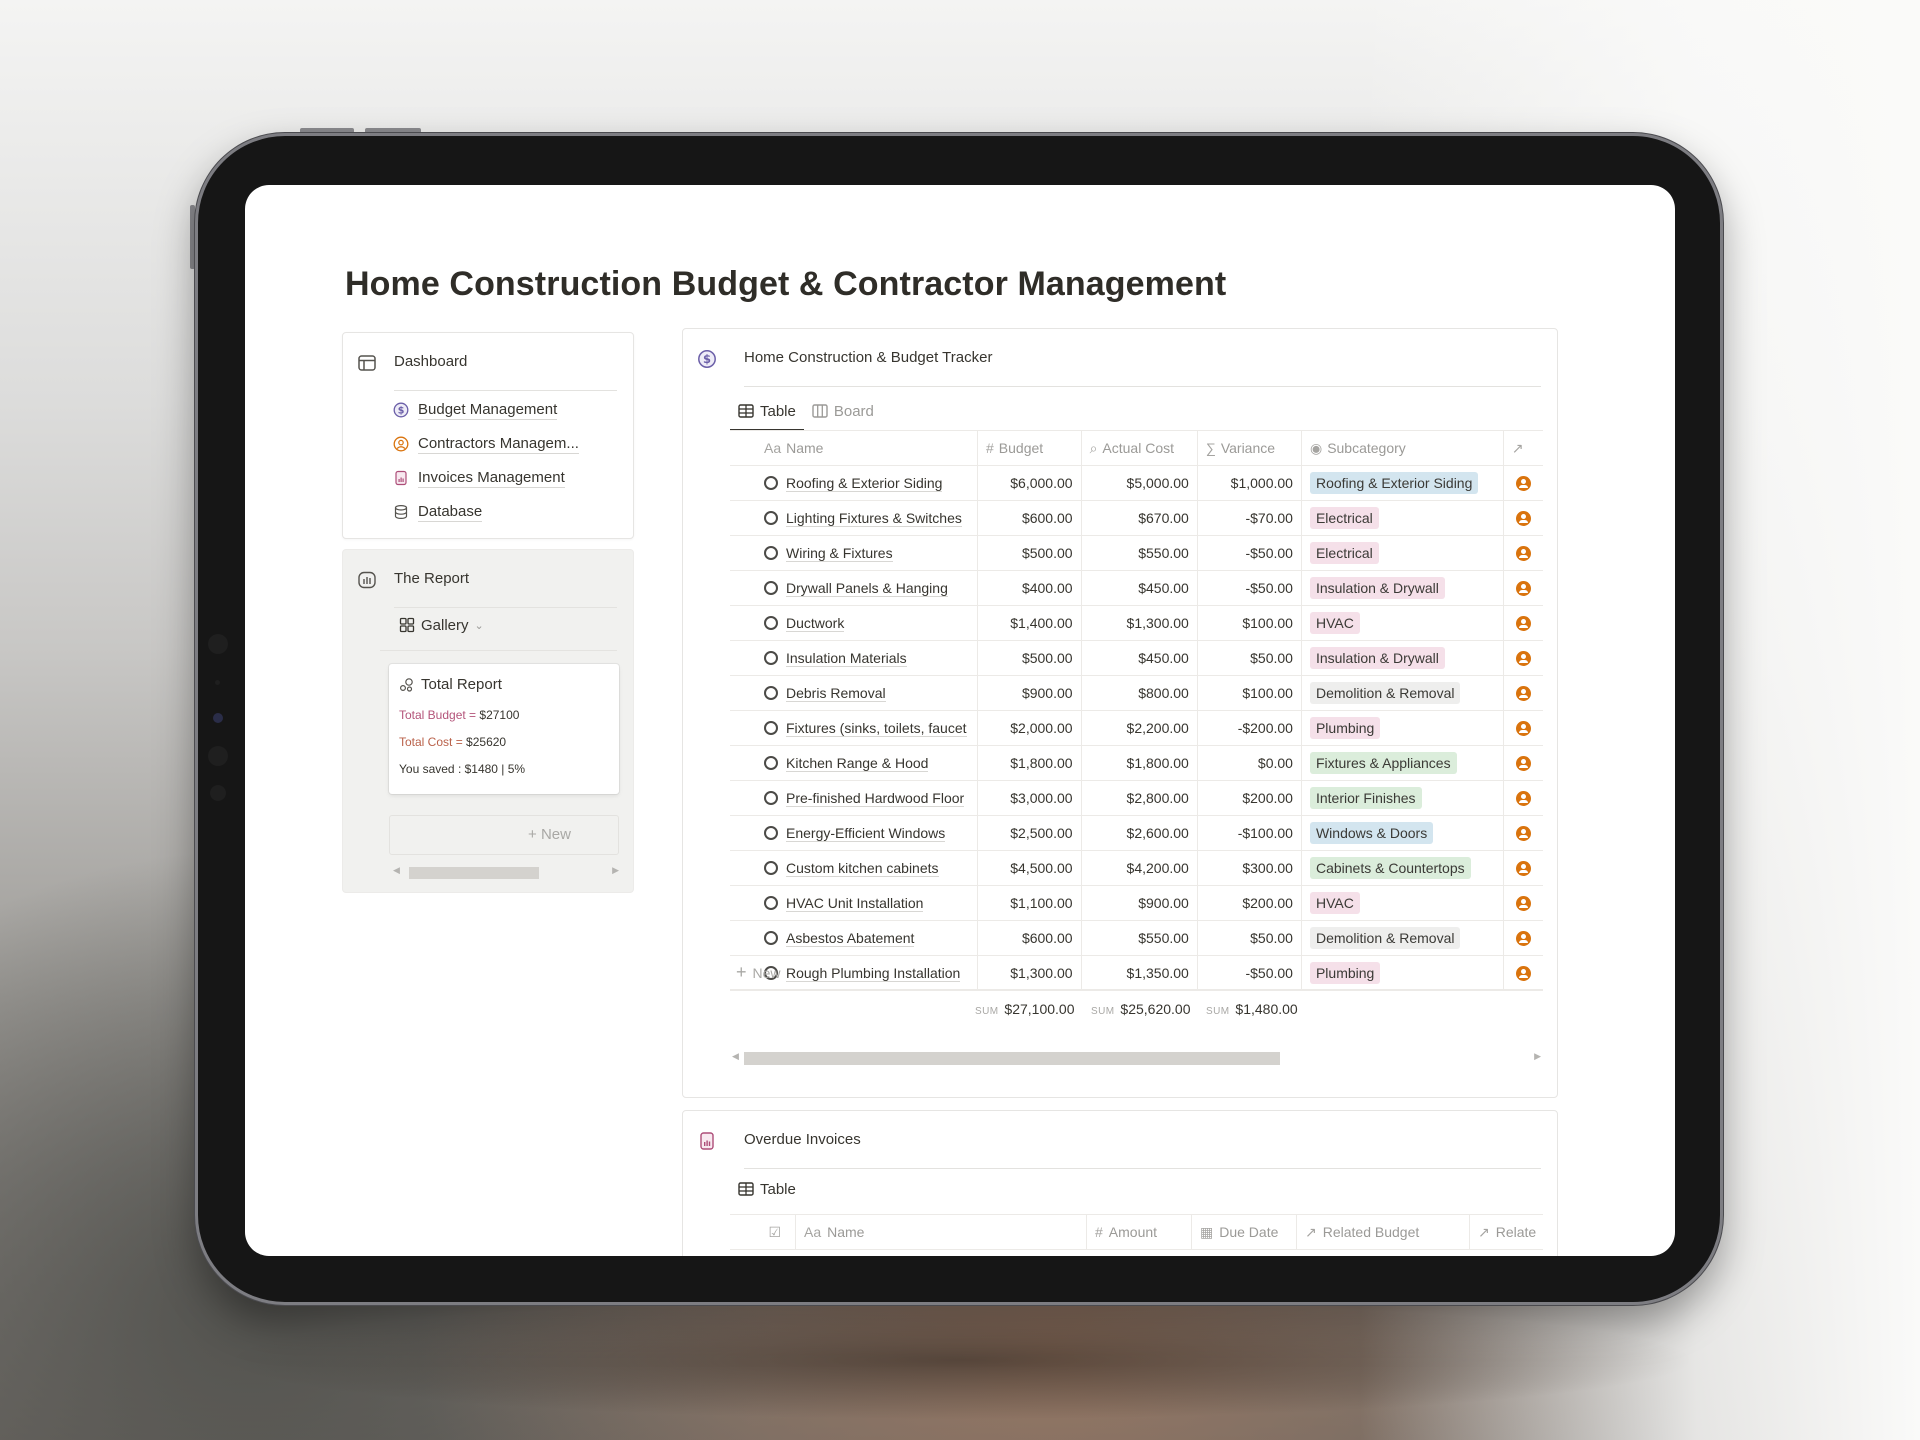 This screenshot has height=1440, width=1920. What do you see at coordinates (1402, 763) in the screenshot?
I see `cell-subcategory: Fixtures & Appliances` at bounding box center [1402, 763].